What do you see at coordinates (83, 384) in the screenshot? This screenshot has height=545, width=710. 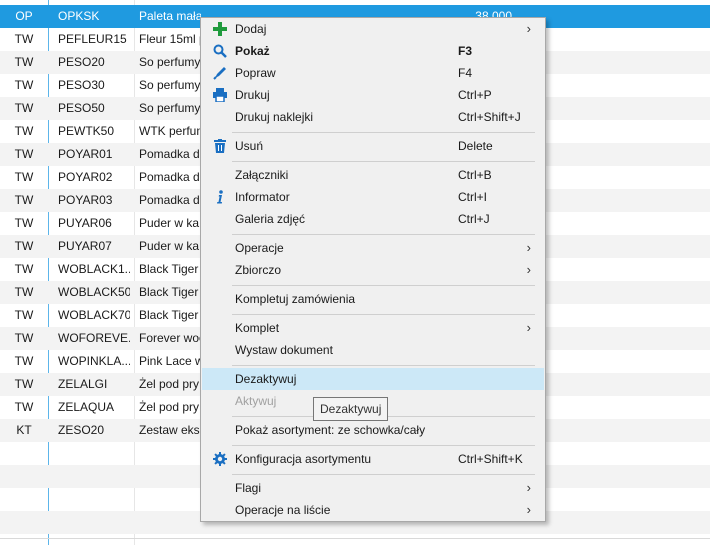 I see `cell-sku: ZELALGI` at bounding box center [83, 384].